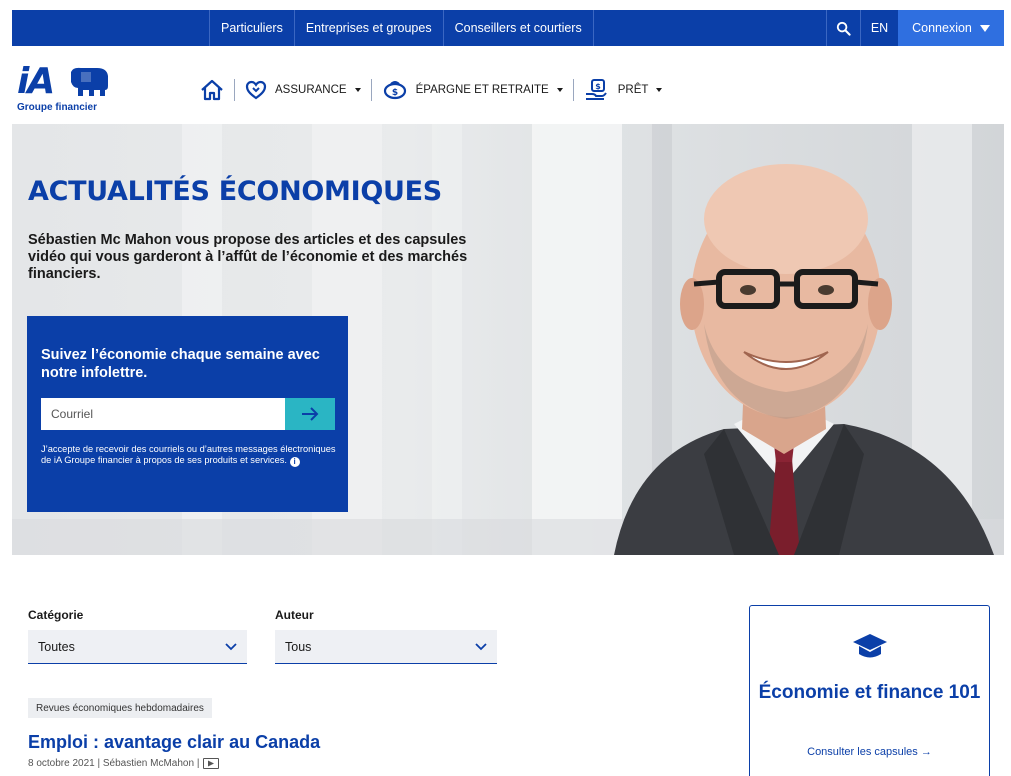 The image size is (1011, 776). I want to click on newsletter-form, so click(188, 414).